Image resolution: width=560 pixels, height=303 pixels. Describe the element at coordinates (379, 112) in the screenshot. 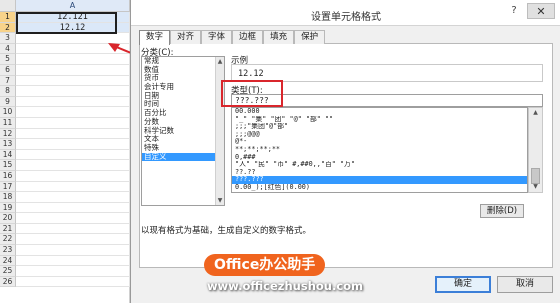

I see `format-code-item: 00.000` at that location.